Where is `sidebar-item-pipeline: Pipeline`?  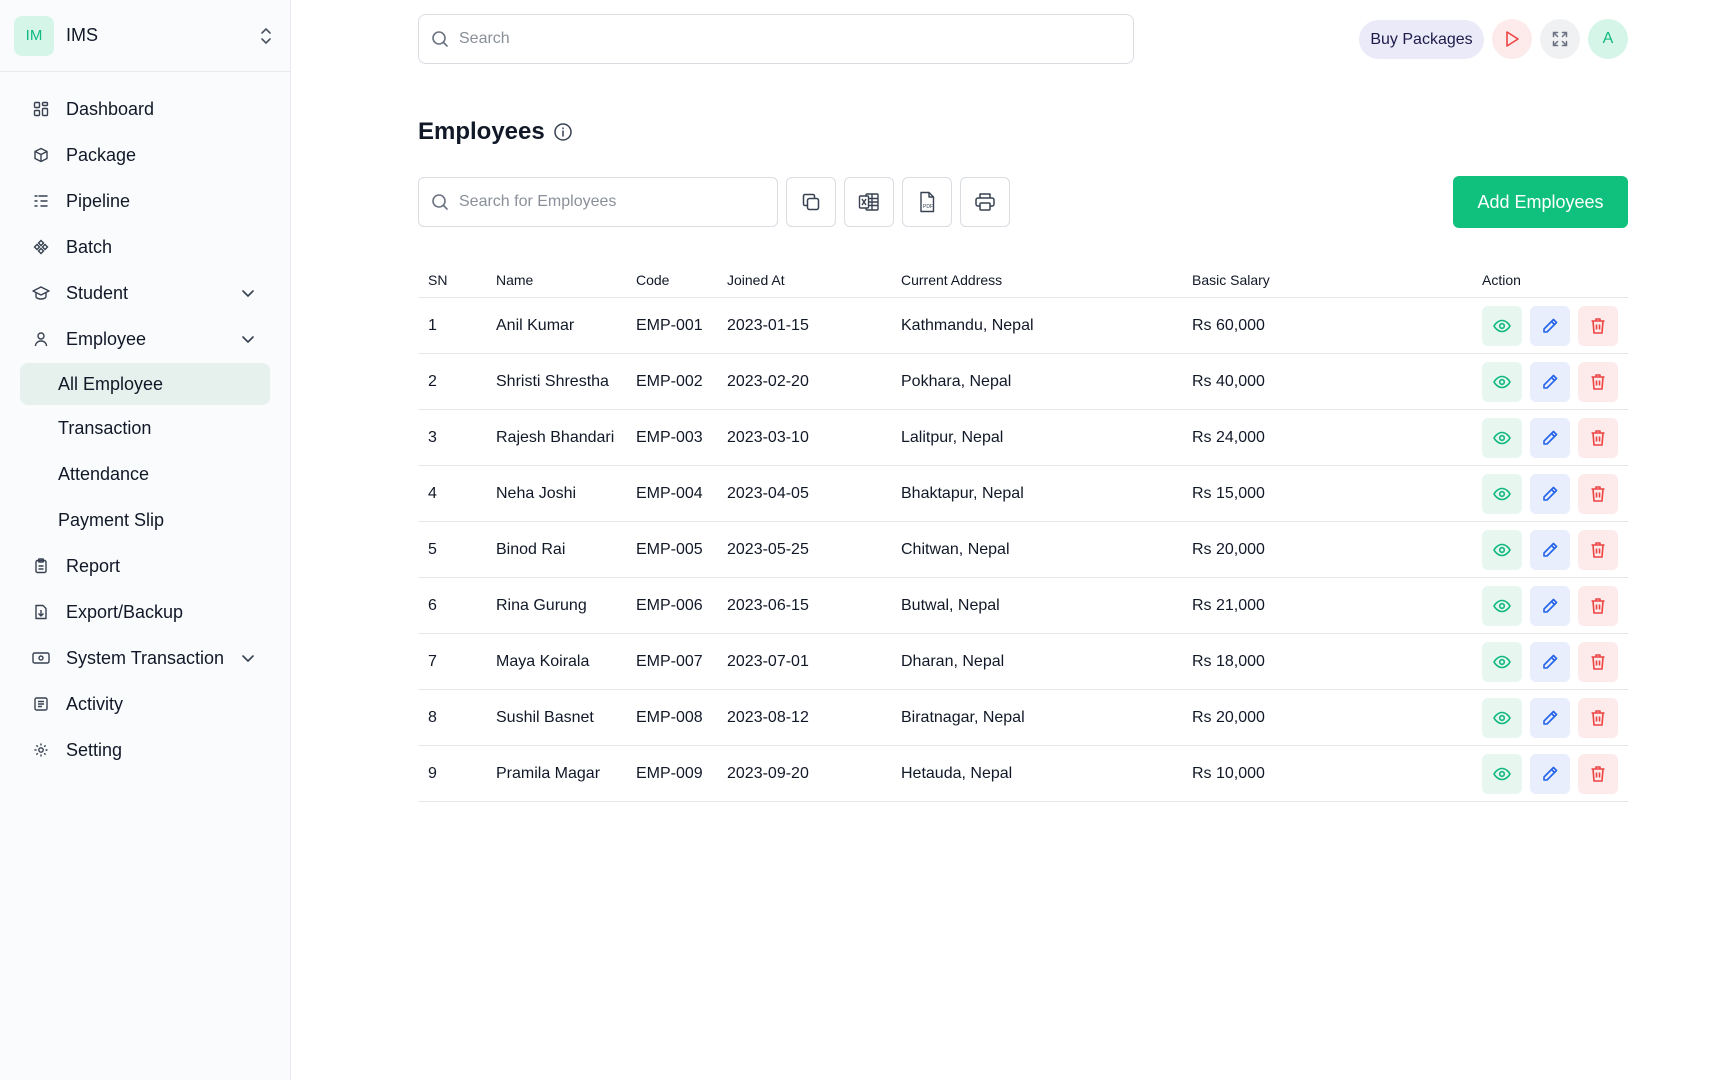
sidebar-item-pipeline: Pipeline is located at coordinates (145, 201).